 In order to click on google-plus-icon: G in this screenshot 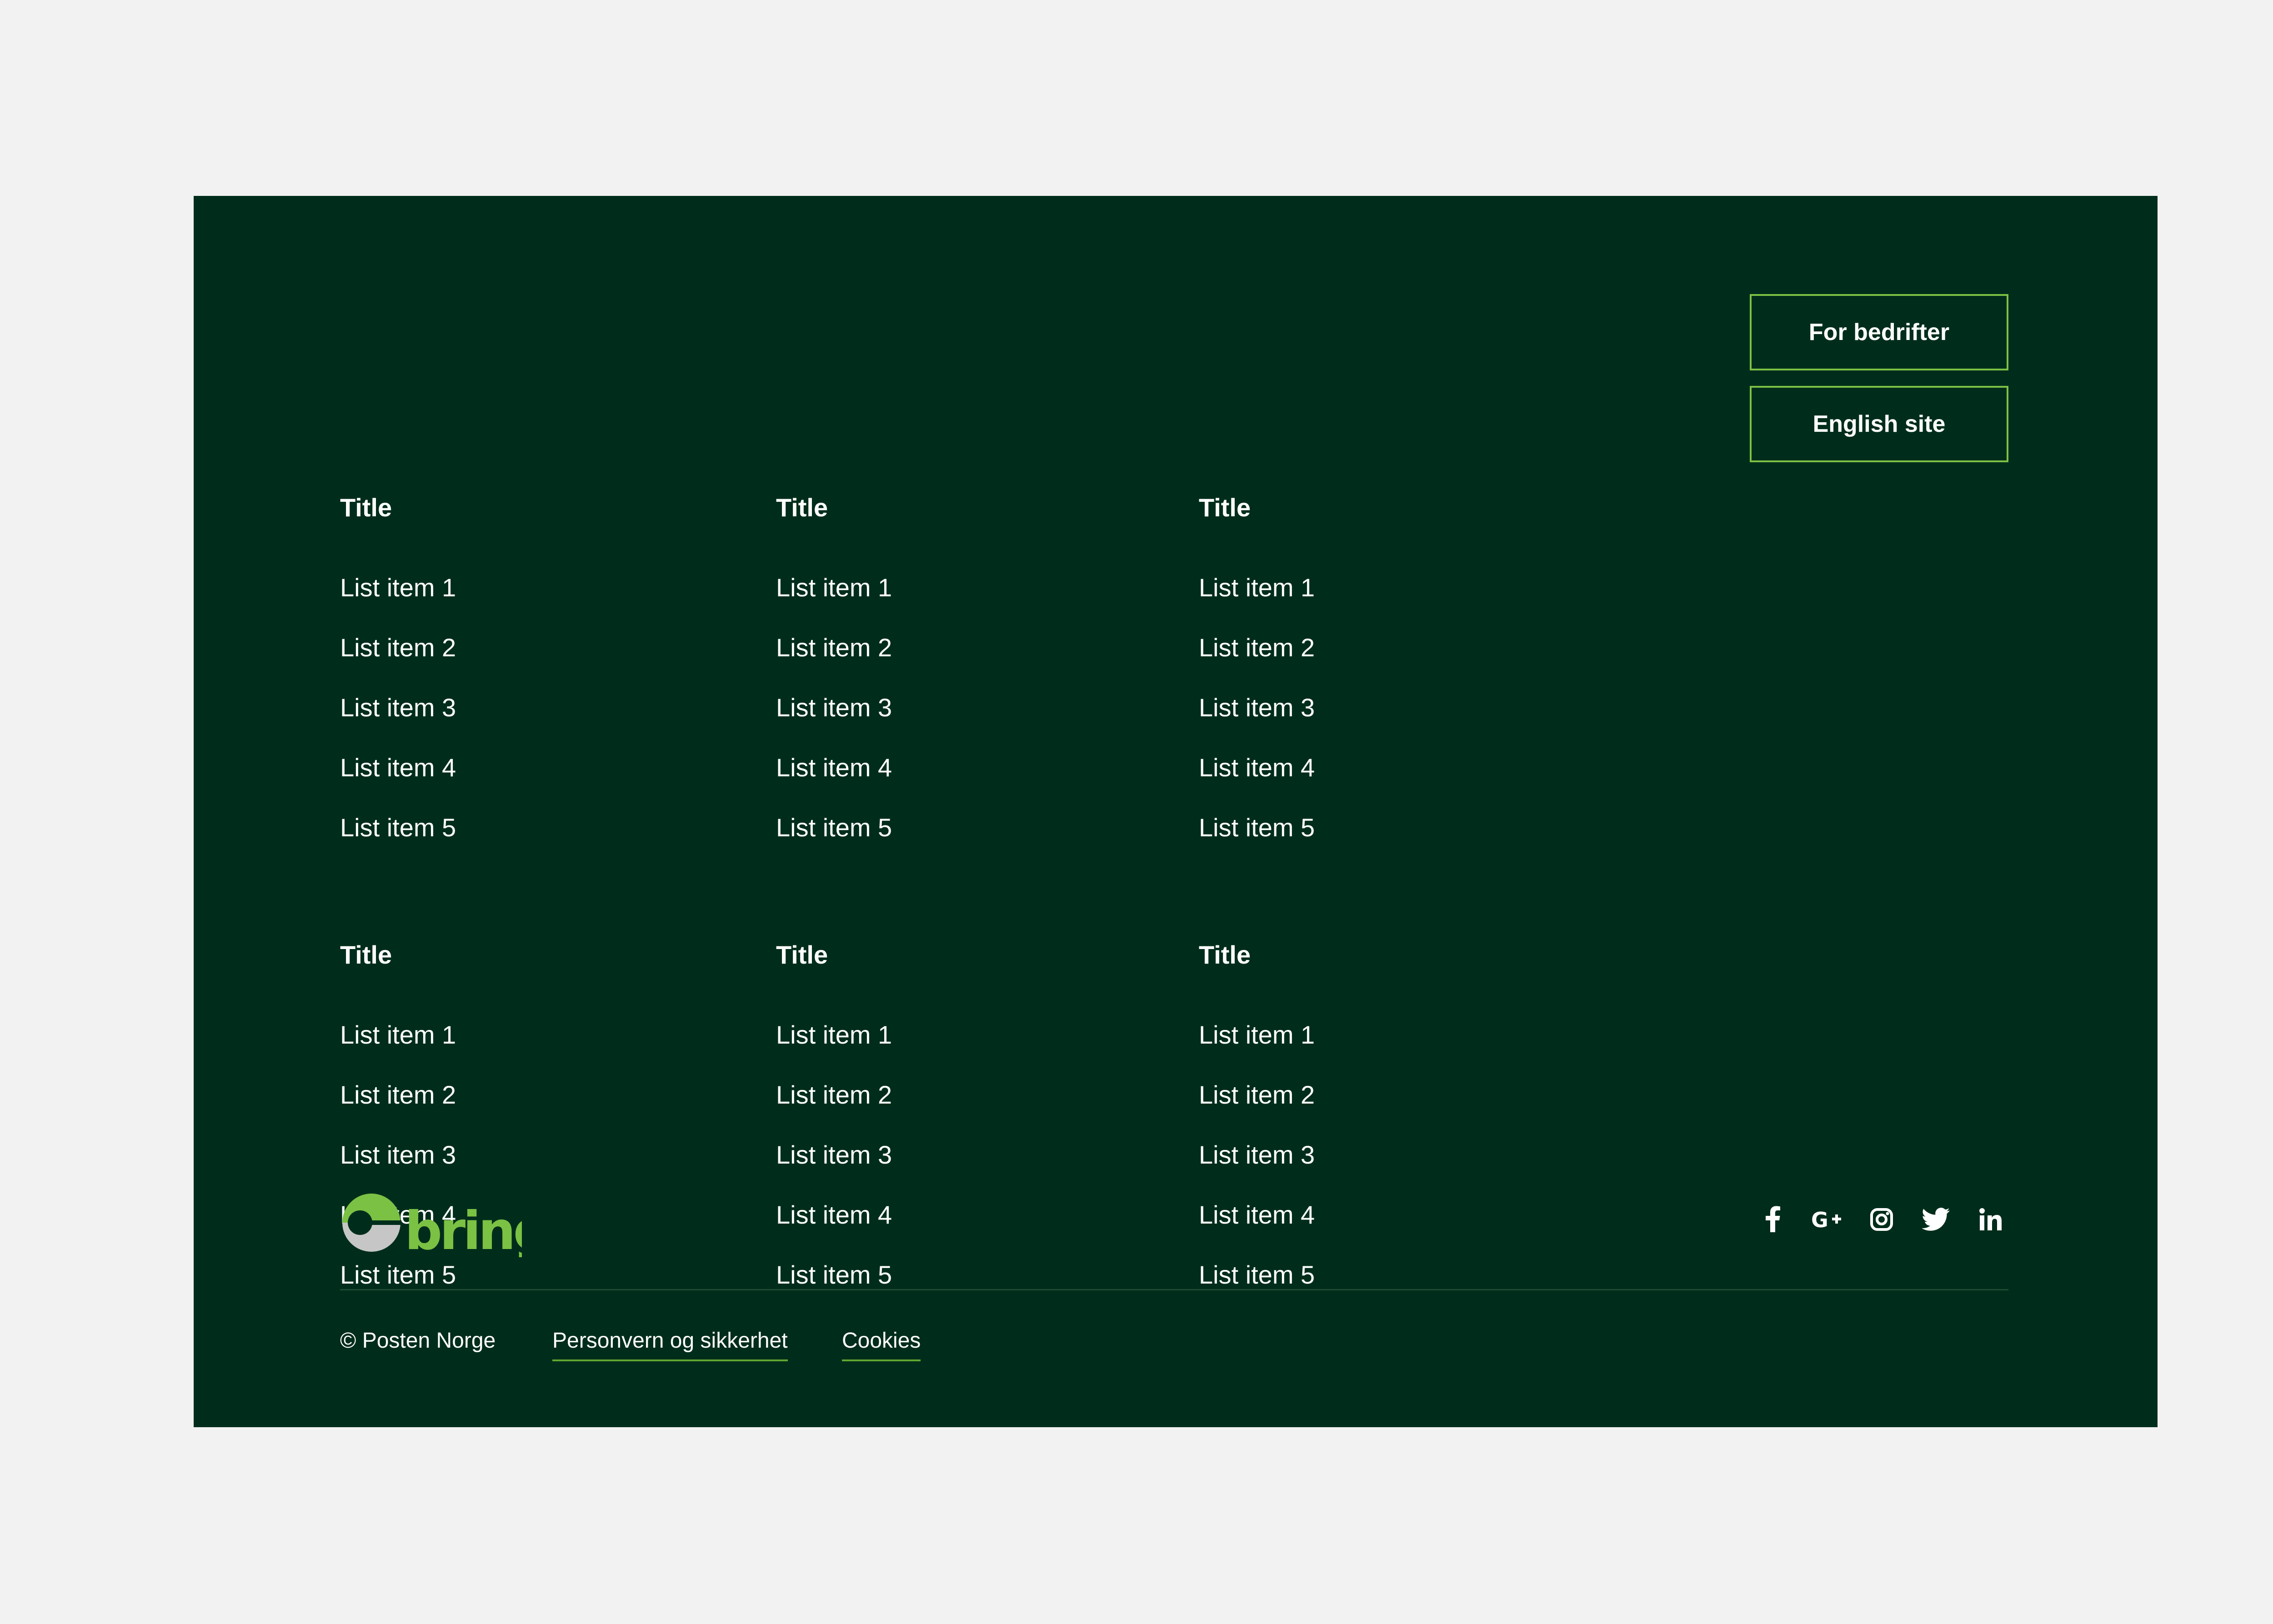, I will do `click(1827, 1219)`.